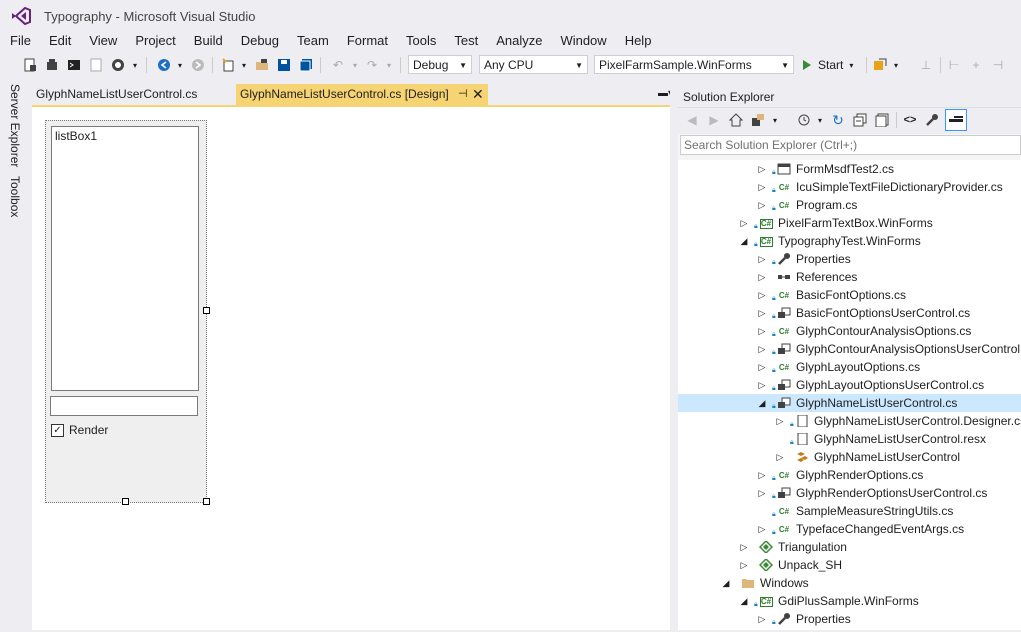 The width and height of the screenshot is (1021, 632). What do you see at coordinates (59, 42) in the screenshot?
I see `menu-item-edit: Edit` at bounding box center [59, 42].